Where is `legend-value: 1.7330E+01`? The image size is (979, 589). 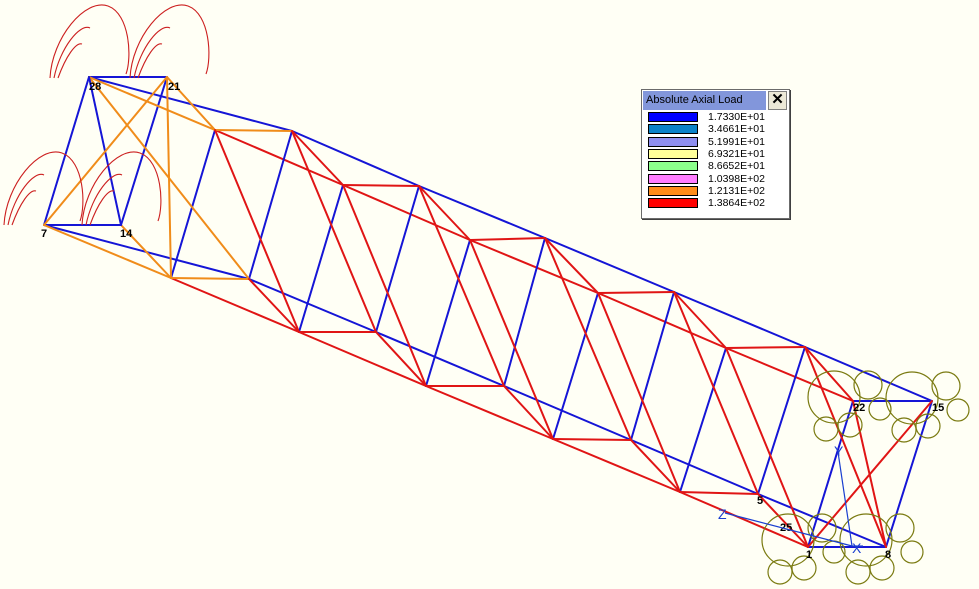 legend-value: 1.7330E+01 is located at coordinates (736, 117).